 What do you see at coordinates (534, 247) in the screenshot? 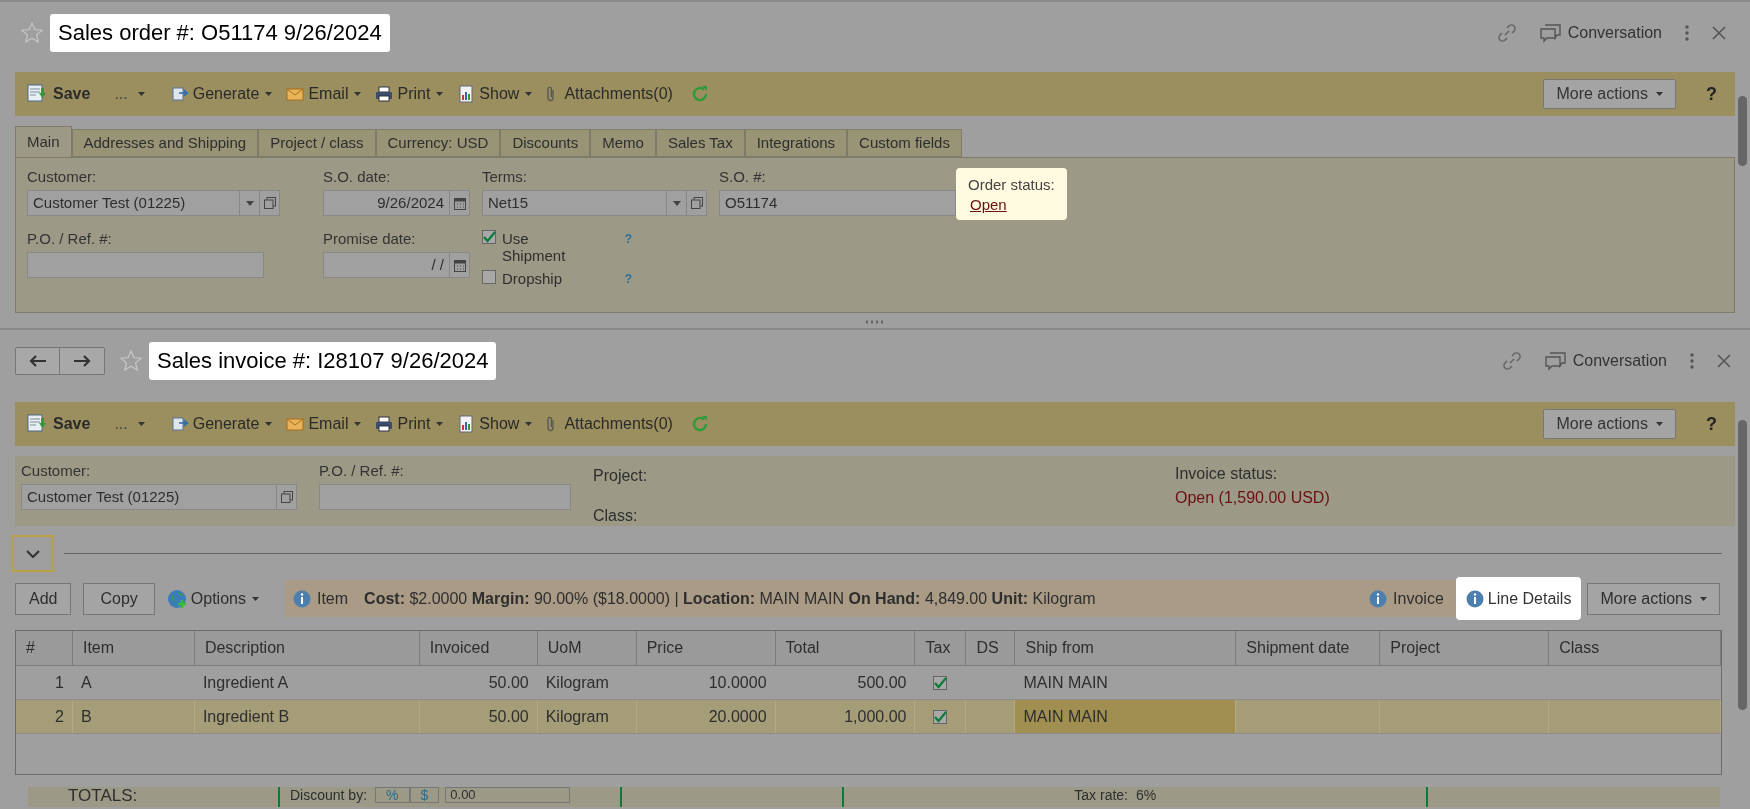
I see `checkbox-label: Use Shipment` at bounding box center [534, 247].